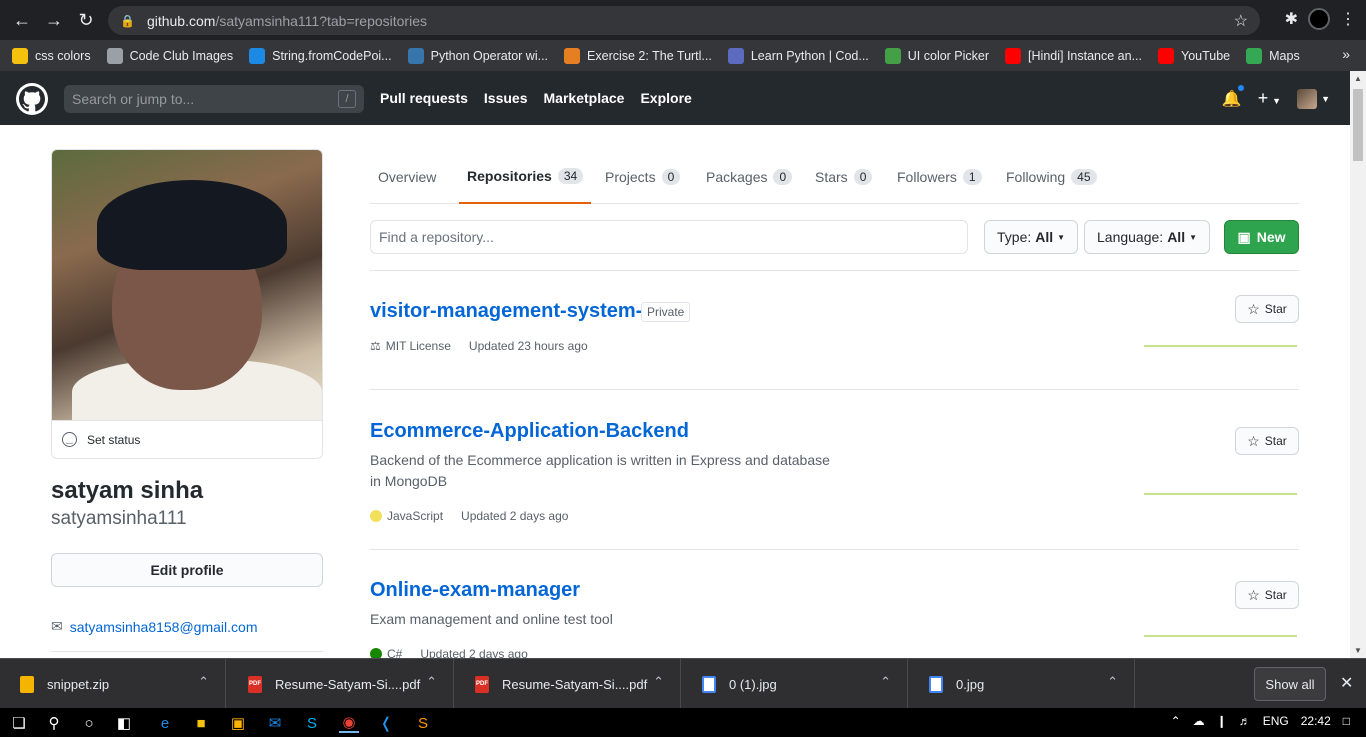 Image resolution: width=1366 pixels, height=737 pixels. What do you see at coordinates (54, 723) in the screenshot?
I see `search-icon: ⚲` at bounding box center [54, 723].